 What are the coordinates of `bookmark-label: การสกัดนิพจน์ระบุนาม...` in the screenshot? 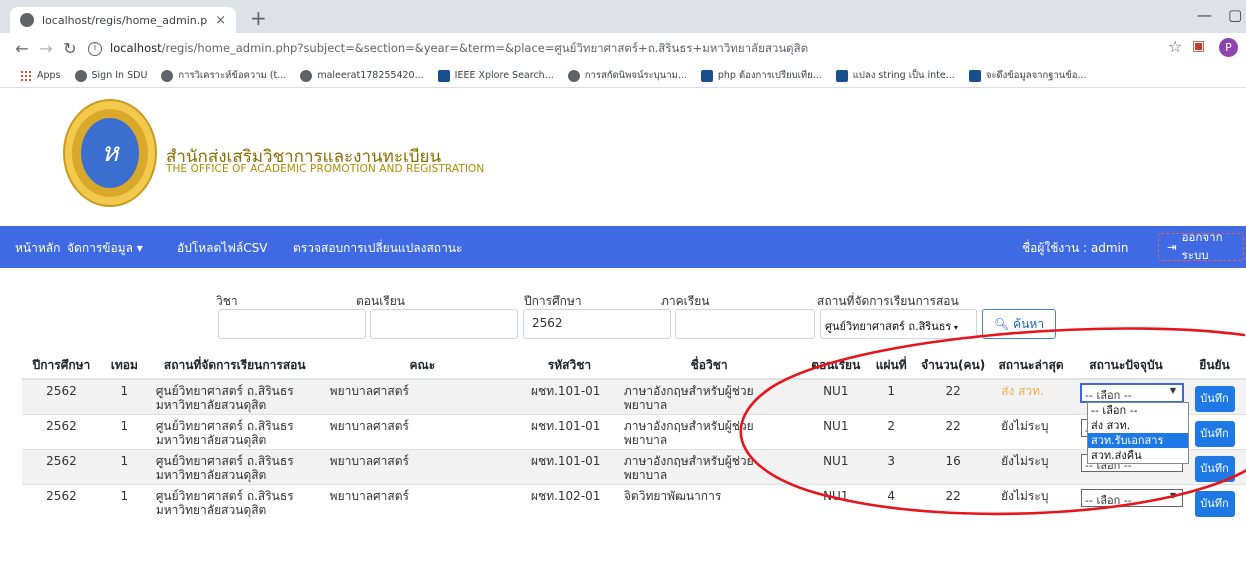 It's located at (635, 75).